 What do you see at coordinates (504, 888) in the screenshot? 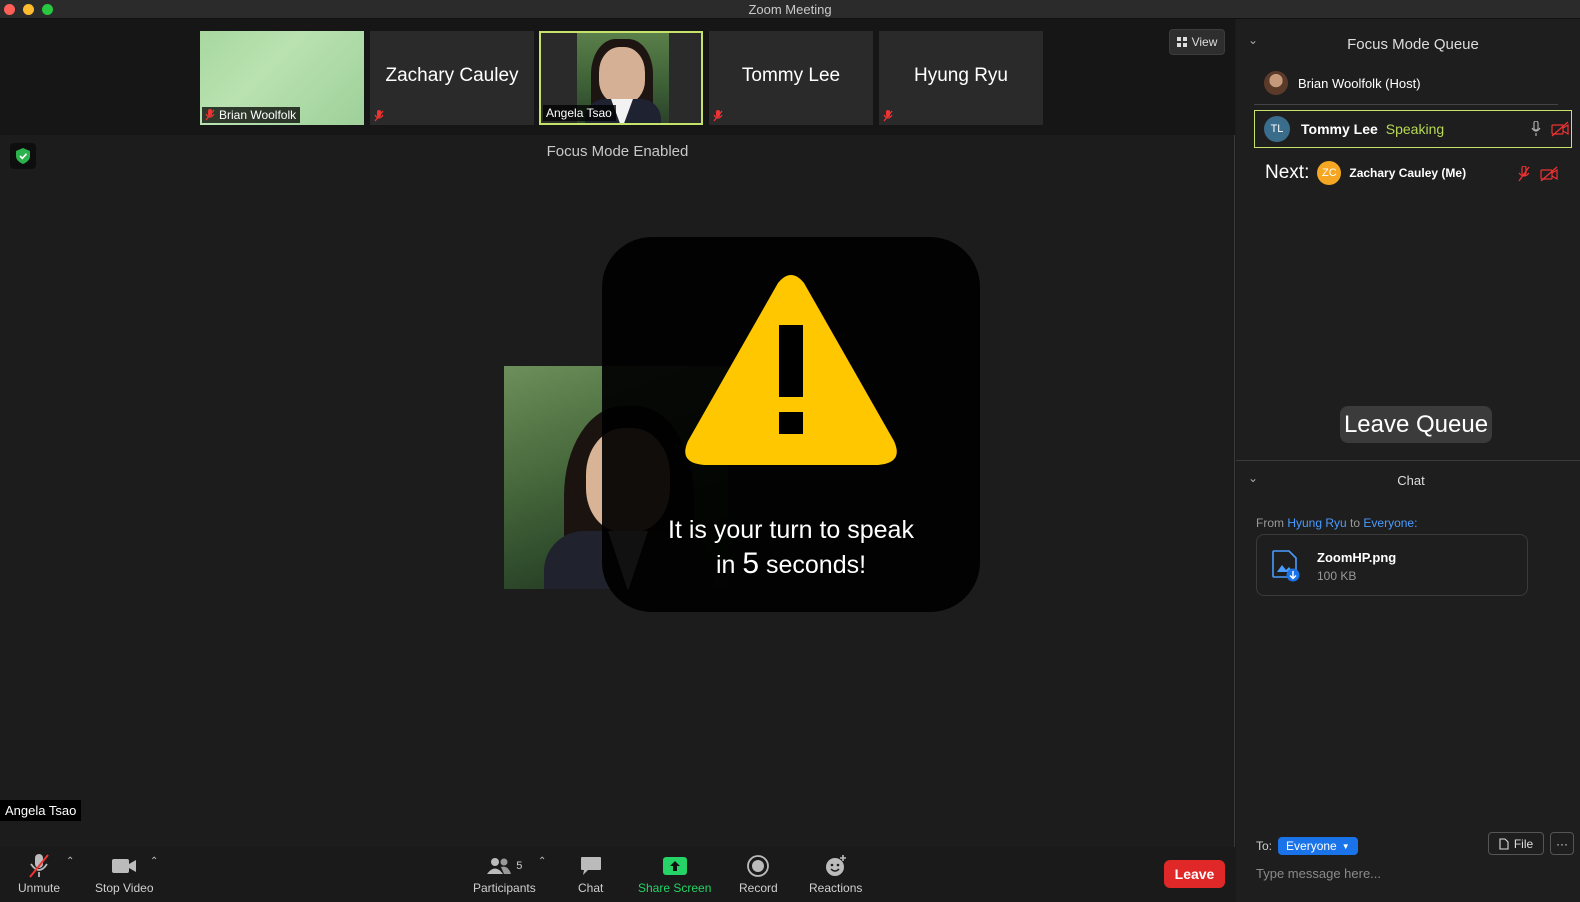
I see `participants-label: Participants` at bounding box center [504, 888].